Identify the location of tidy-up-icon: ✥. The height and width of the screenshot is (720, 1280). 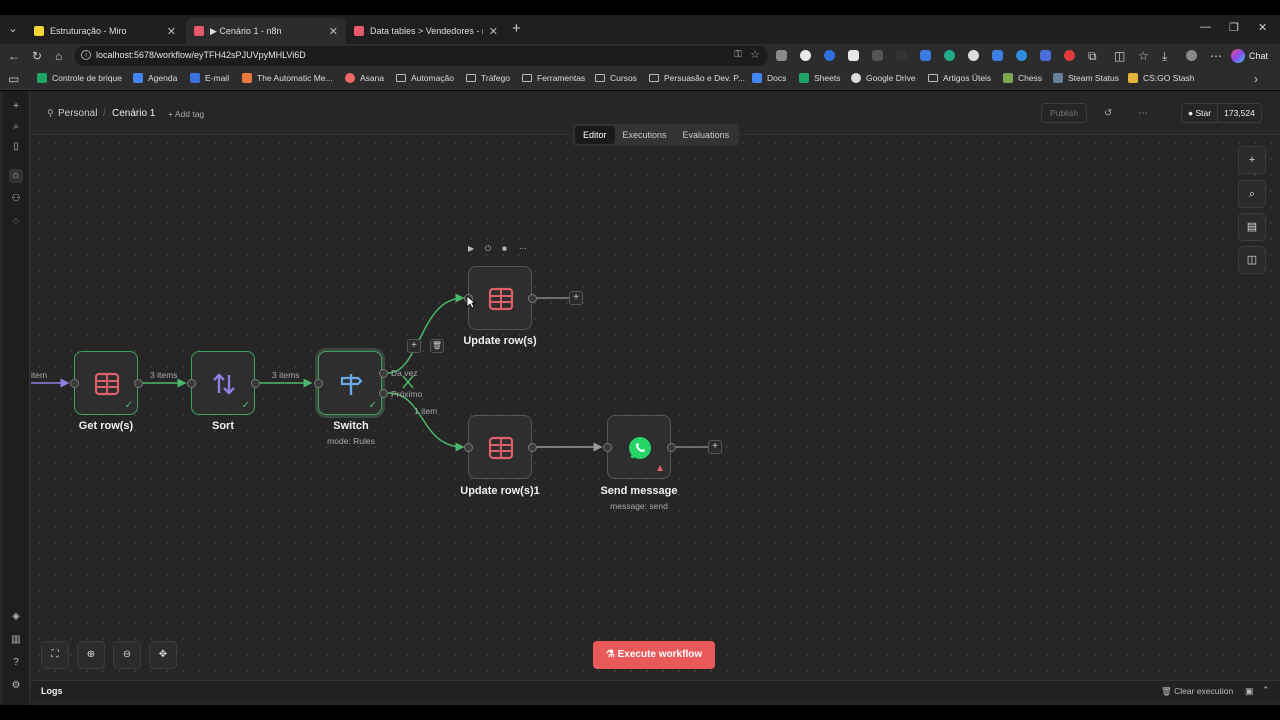
(163, 655).